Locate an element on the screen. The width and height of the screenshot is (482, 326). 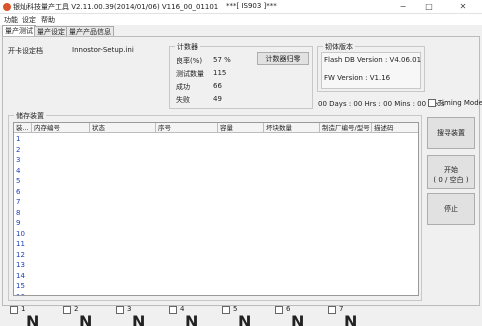
table-row: 10 is located at coordinates (20, 234).